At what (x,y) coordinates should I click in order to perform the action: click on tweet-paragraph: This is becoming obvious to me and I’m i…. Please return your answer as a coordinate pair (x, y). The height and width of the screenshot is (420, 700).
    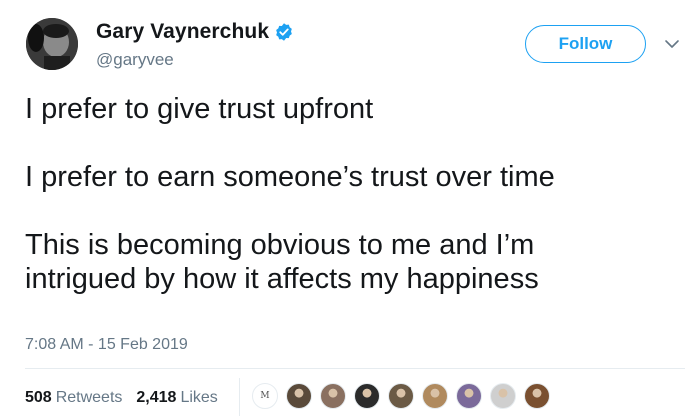
    Looking at the image, I should click on (282, 262).